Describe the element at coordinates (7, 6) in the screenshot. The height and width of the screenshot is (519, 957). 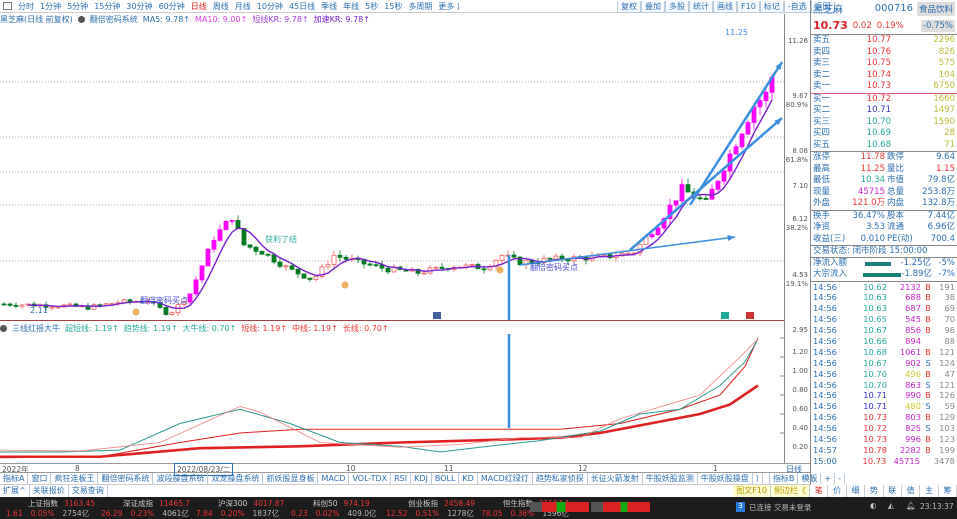
I see `layout-icon` at that location.